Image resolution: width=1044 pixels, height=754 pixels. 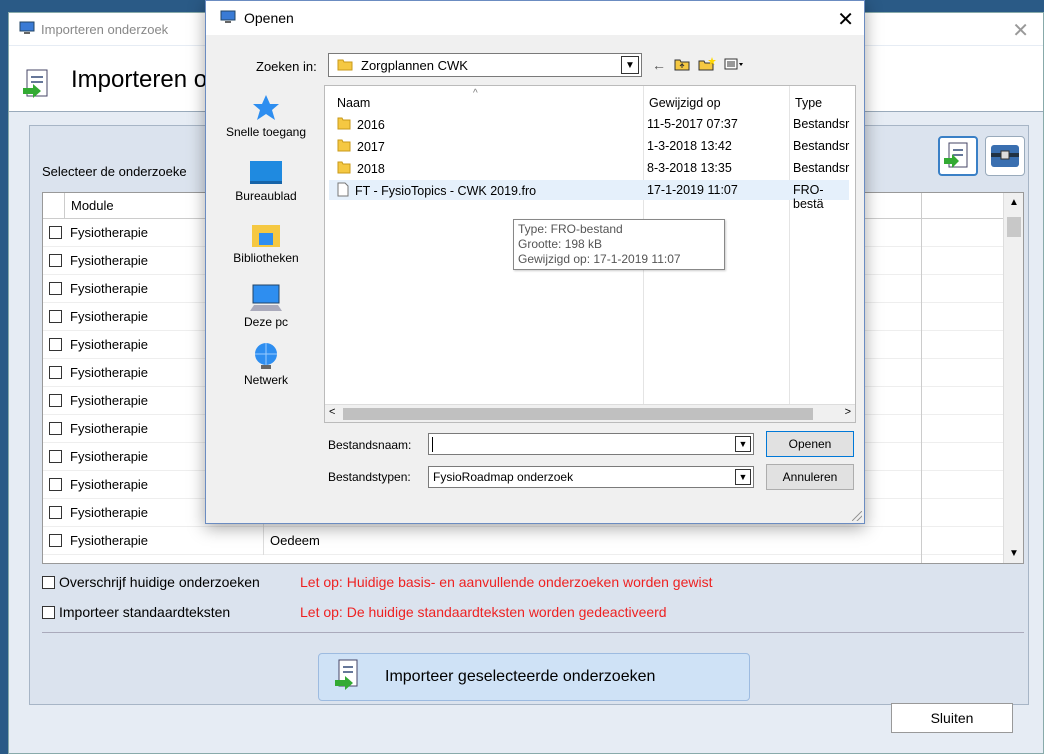 What do you see at coordinates (533, 540) in the screenshot?
I see `table-row: Fysiotherapie Oedeem` at bounding box center [533, 540].